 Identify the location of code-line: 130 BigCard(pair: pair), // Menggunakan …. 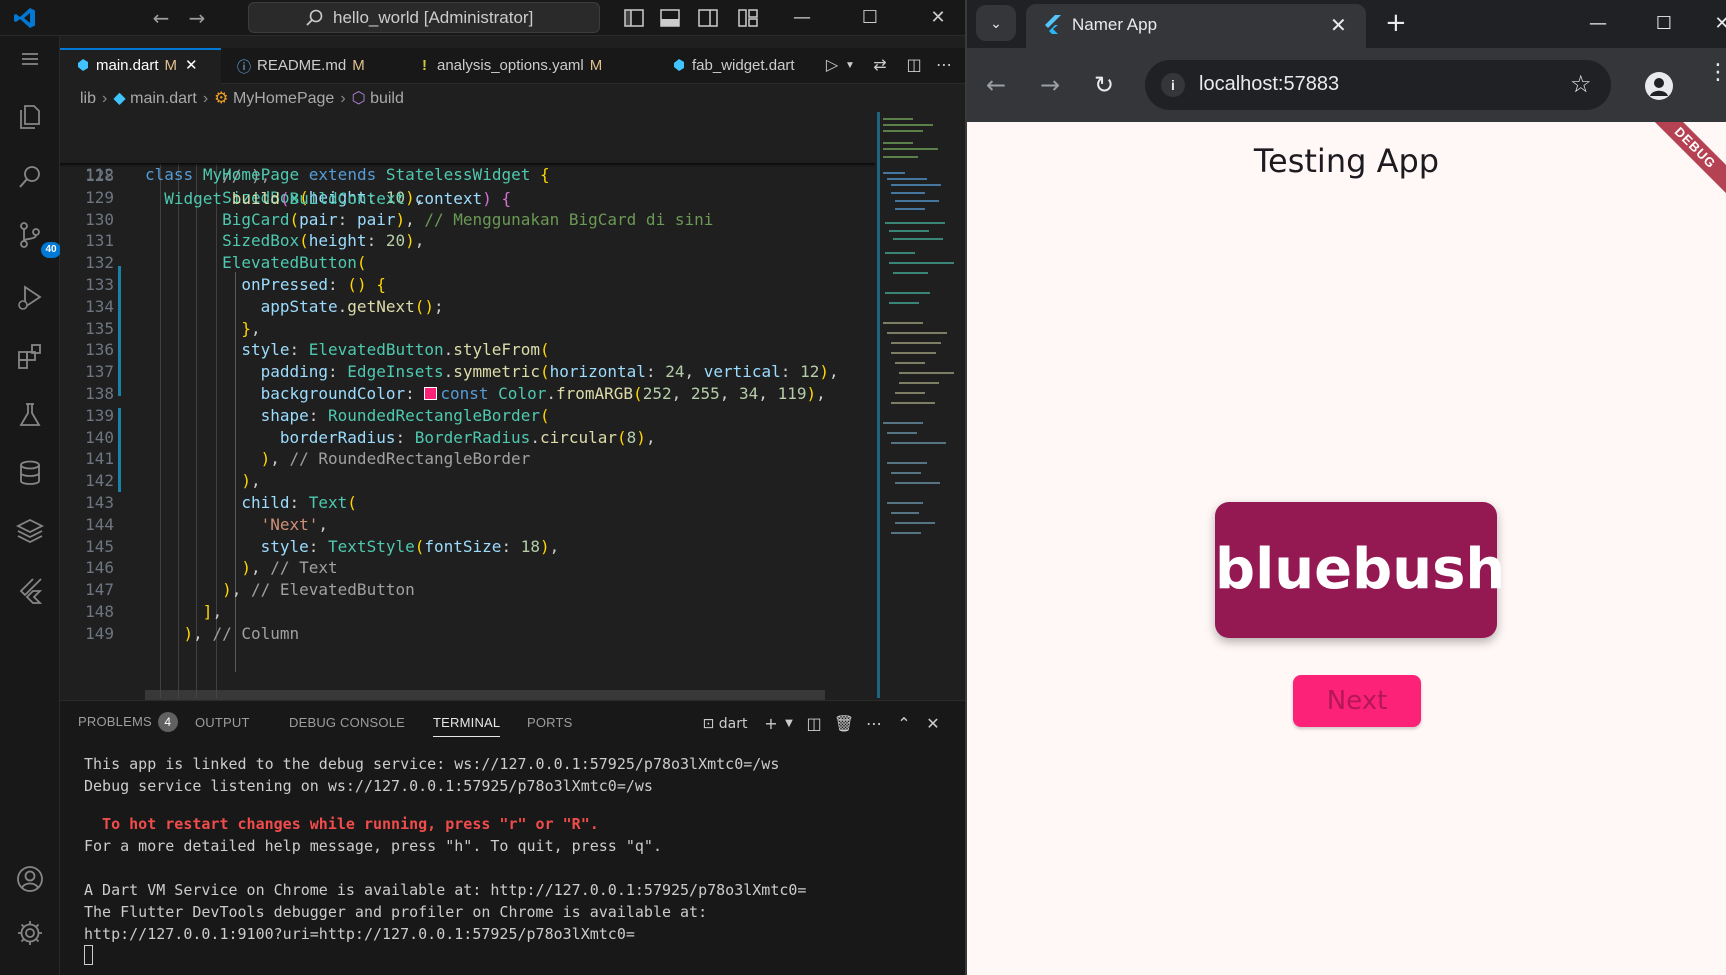
(467, 220).